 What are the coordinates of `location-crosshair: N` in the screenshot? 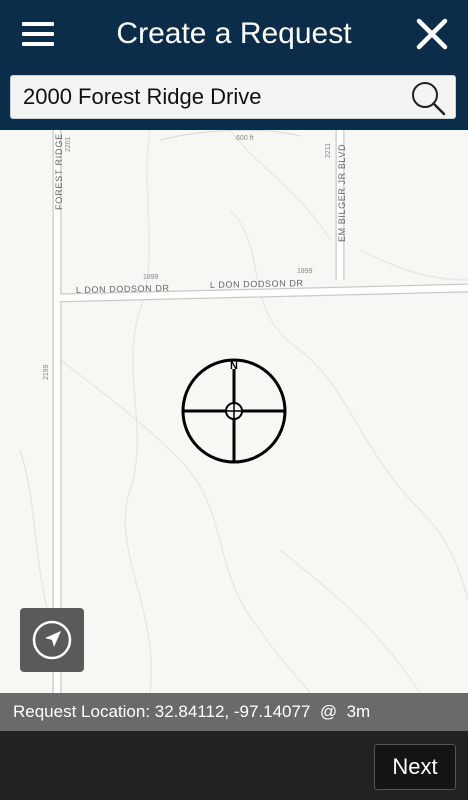 It's located at (234, 411).